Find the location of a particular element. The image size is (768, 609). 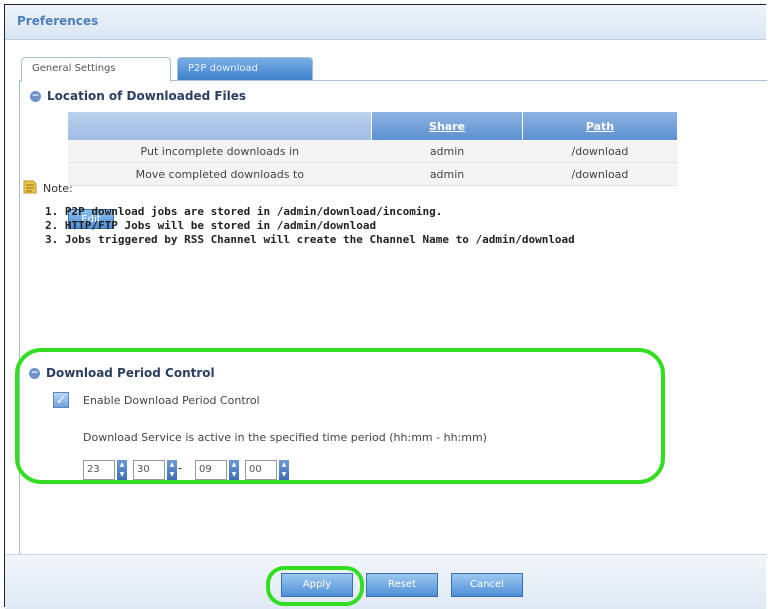

column-header-share: Share is located at coordinates (447, 126).